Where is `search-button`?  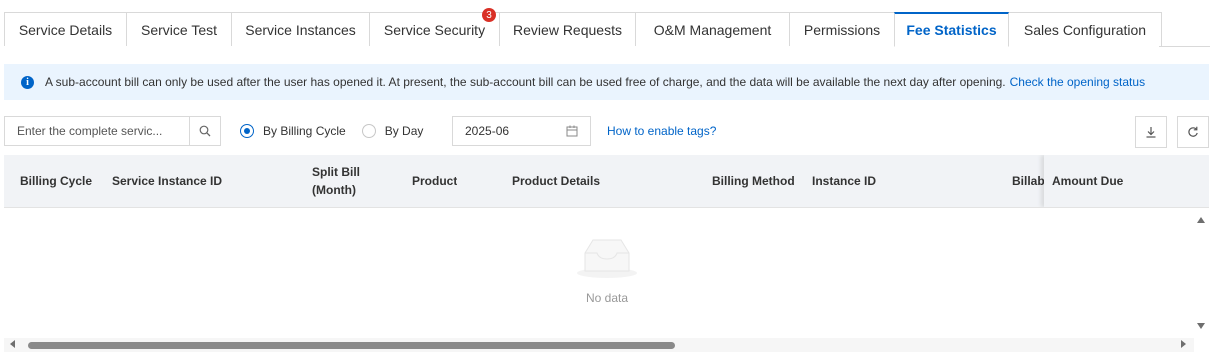
search-button is located at coordinates (204, 131).